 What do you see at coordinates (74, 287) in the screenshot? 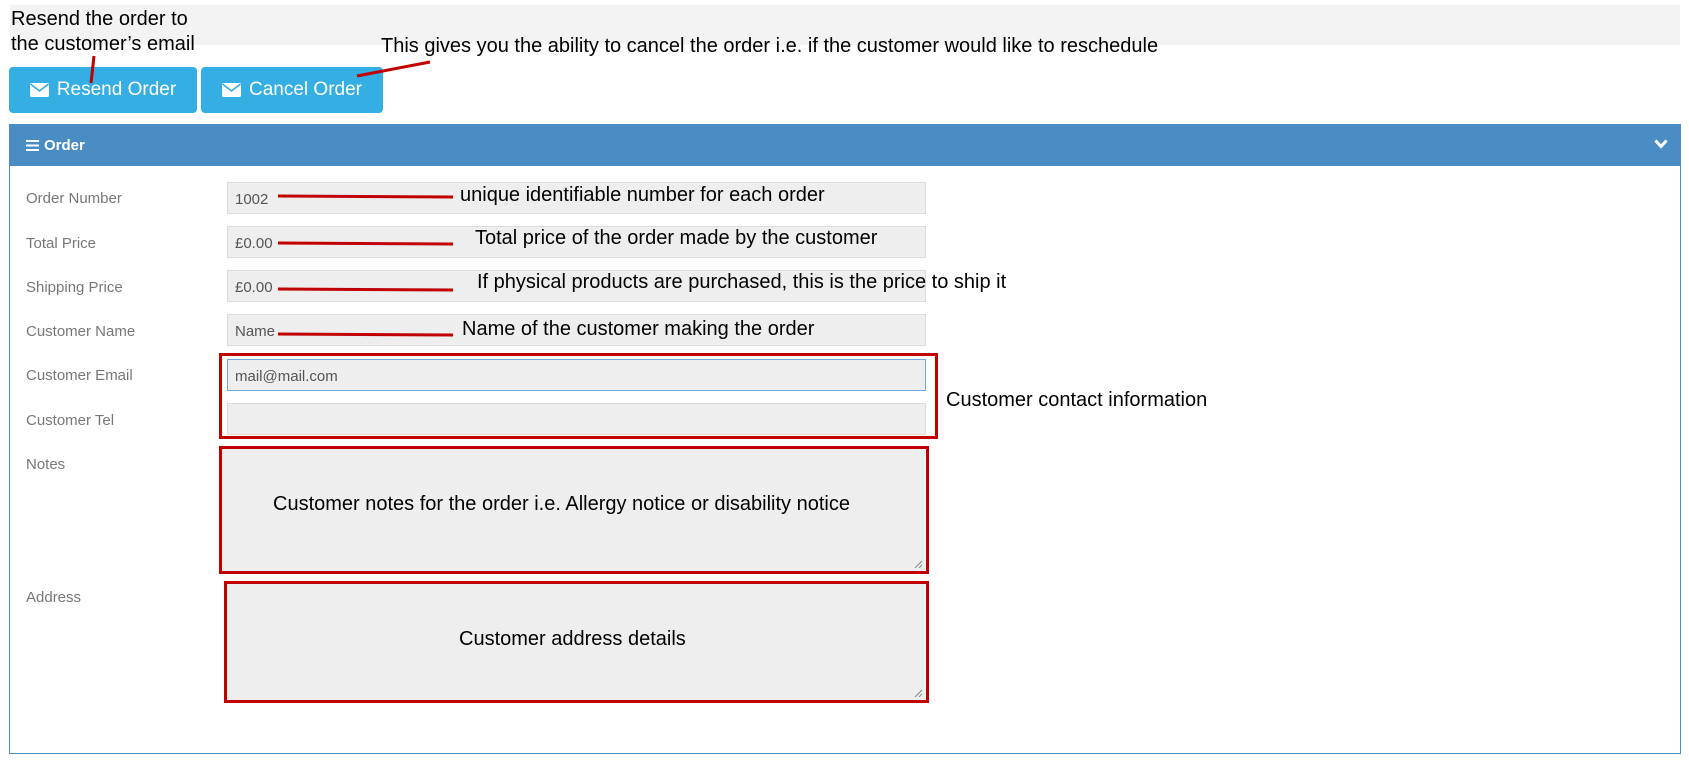
I see `shipping-price-label: Shipping Price` at bounding box center [74, 287].